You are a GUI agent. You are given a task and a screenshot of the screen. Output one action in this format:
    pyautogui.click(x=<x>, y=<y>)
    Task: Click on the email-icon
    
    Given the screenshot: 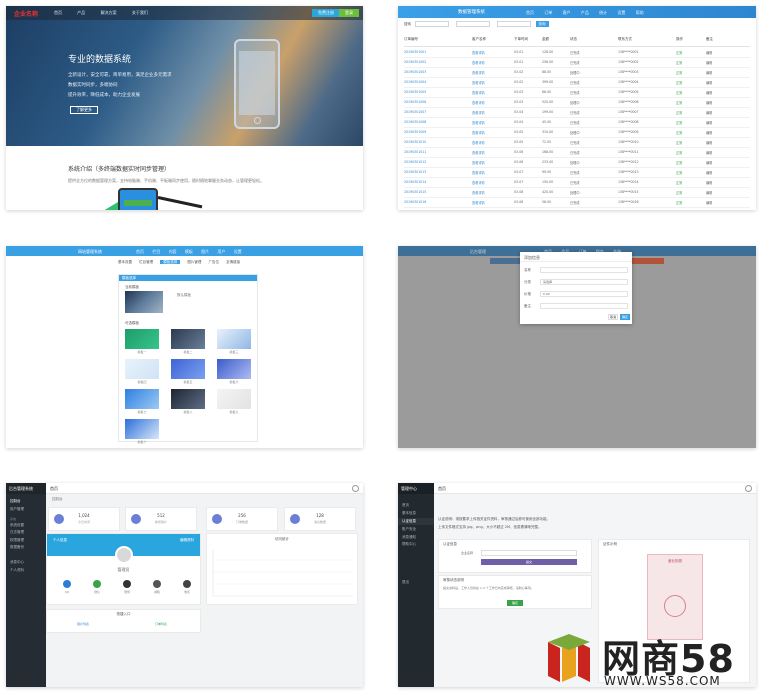 What is the action you would take?
    pyautogui.click(x=157, y=584)
    